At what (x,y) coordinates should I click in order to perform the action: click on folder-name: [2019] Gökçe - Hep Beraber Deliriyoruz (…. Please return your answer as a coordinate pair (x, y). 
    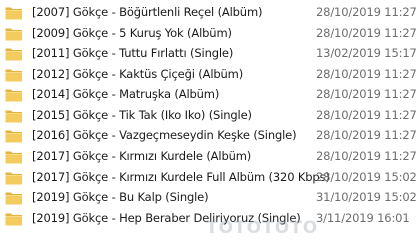
    Looking at the image, I should click on (166, 218).